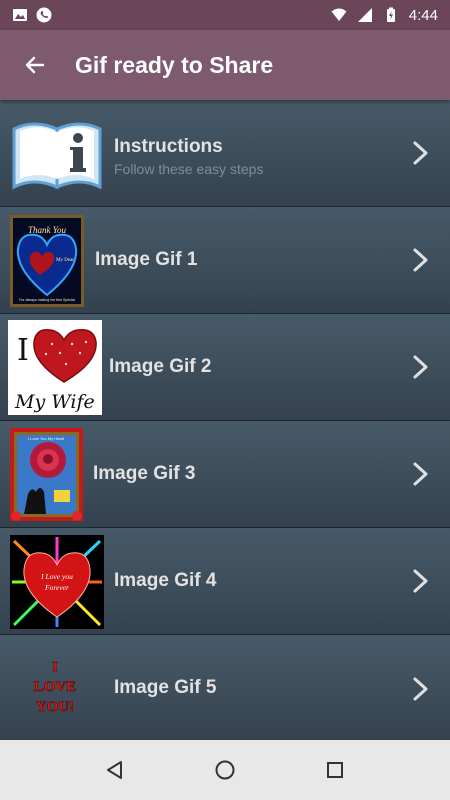 The image size is (450, 800). I want to click on nav-back-button, so click(115, 770).